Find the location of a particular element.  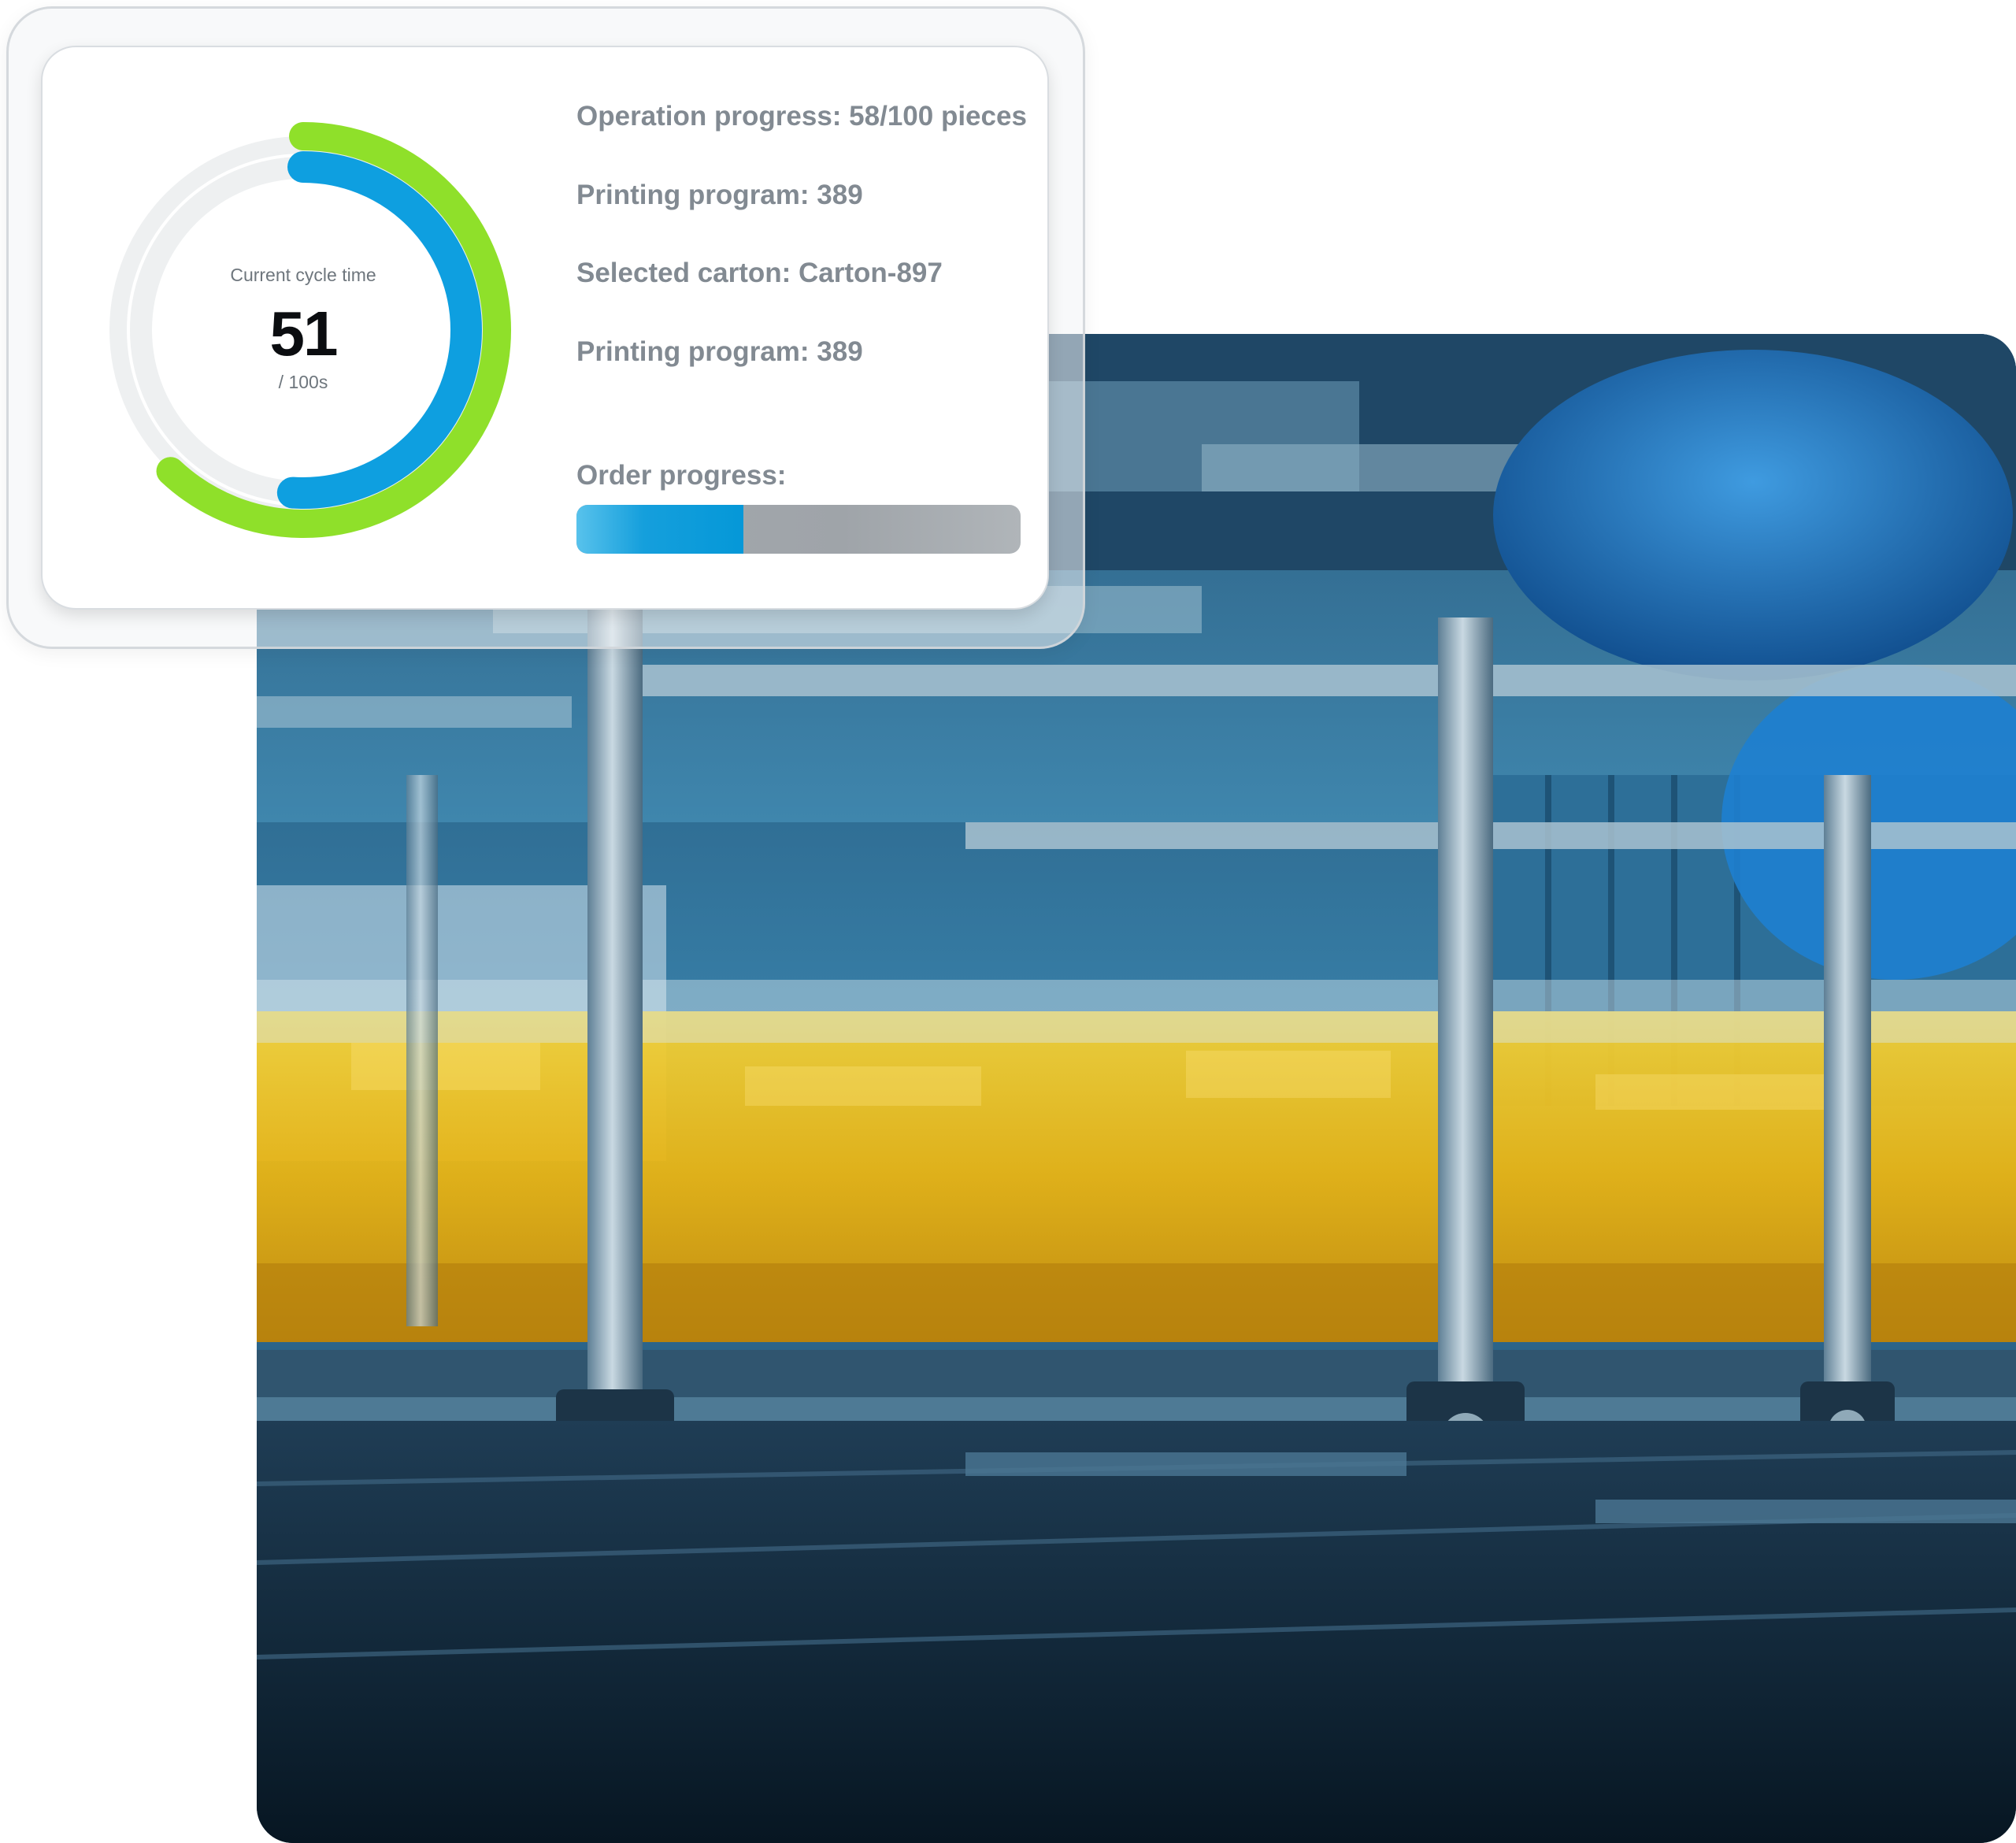

gauge-center: Current cycle time 51 / 100s is located at coordinates (303, 330).